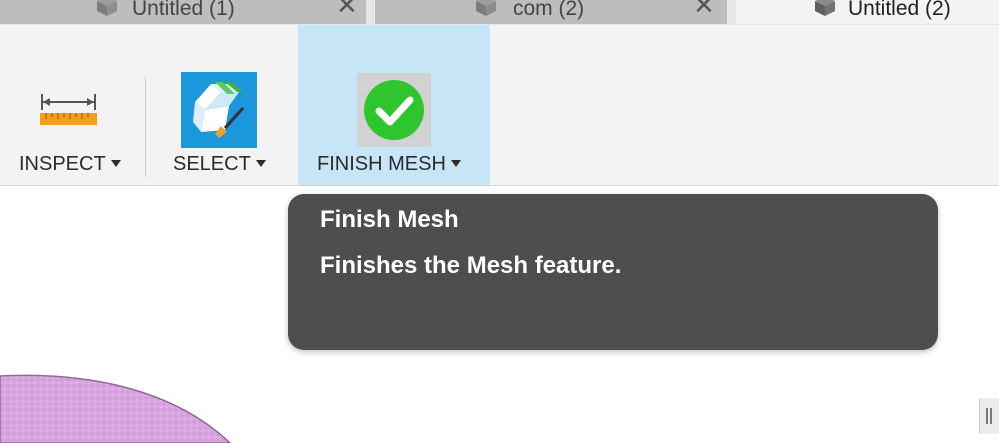  I want to click on tab-untitled-1: Untitled (1) ✕, so click(183, 12).